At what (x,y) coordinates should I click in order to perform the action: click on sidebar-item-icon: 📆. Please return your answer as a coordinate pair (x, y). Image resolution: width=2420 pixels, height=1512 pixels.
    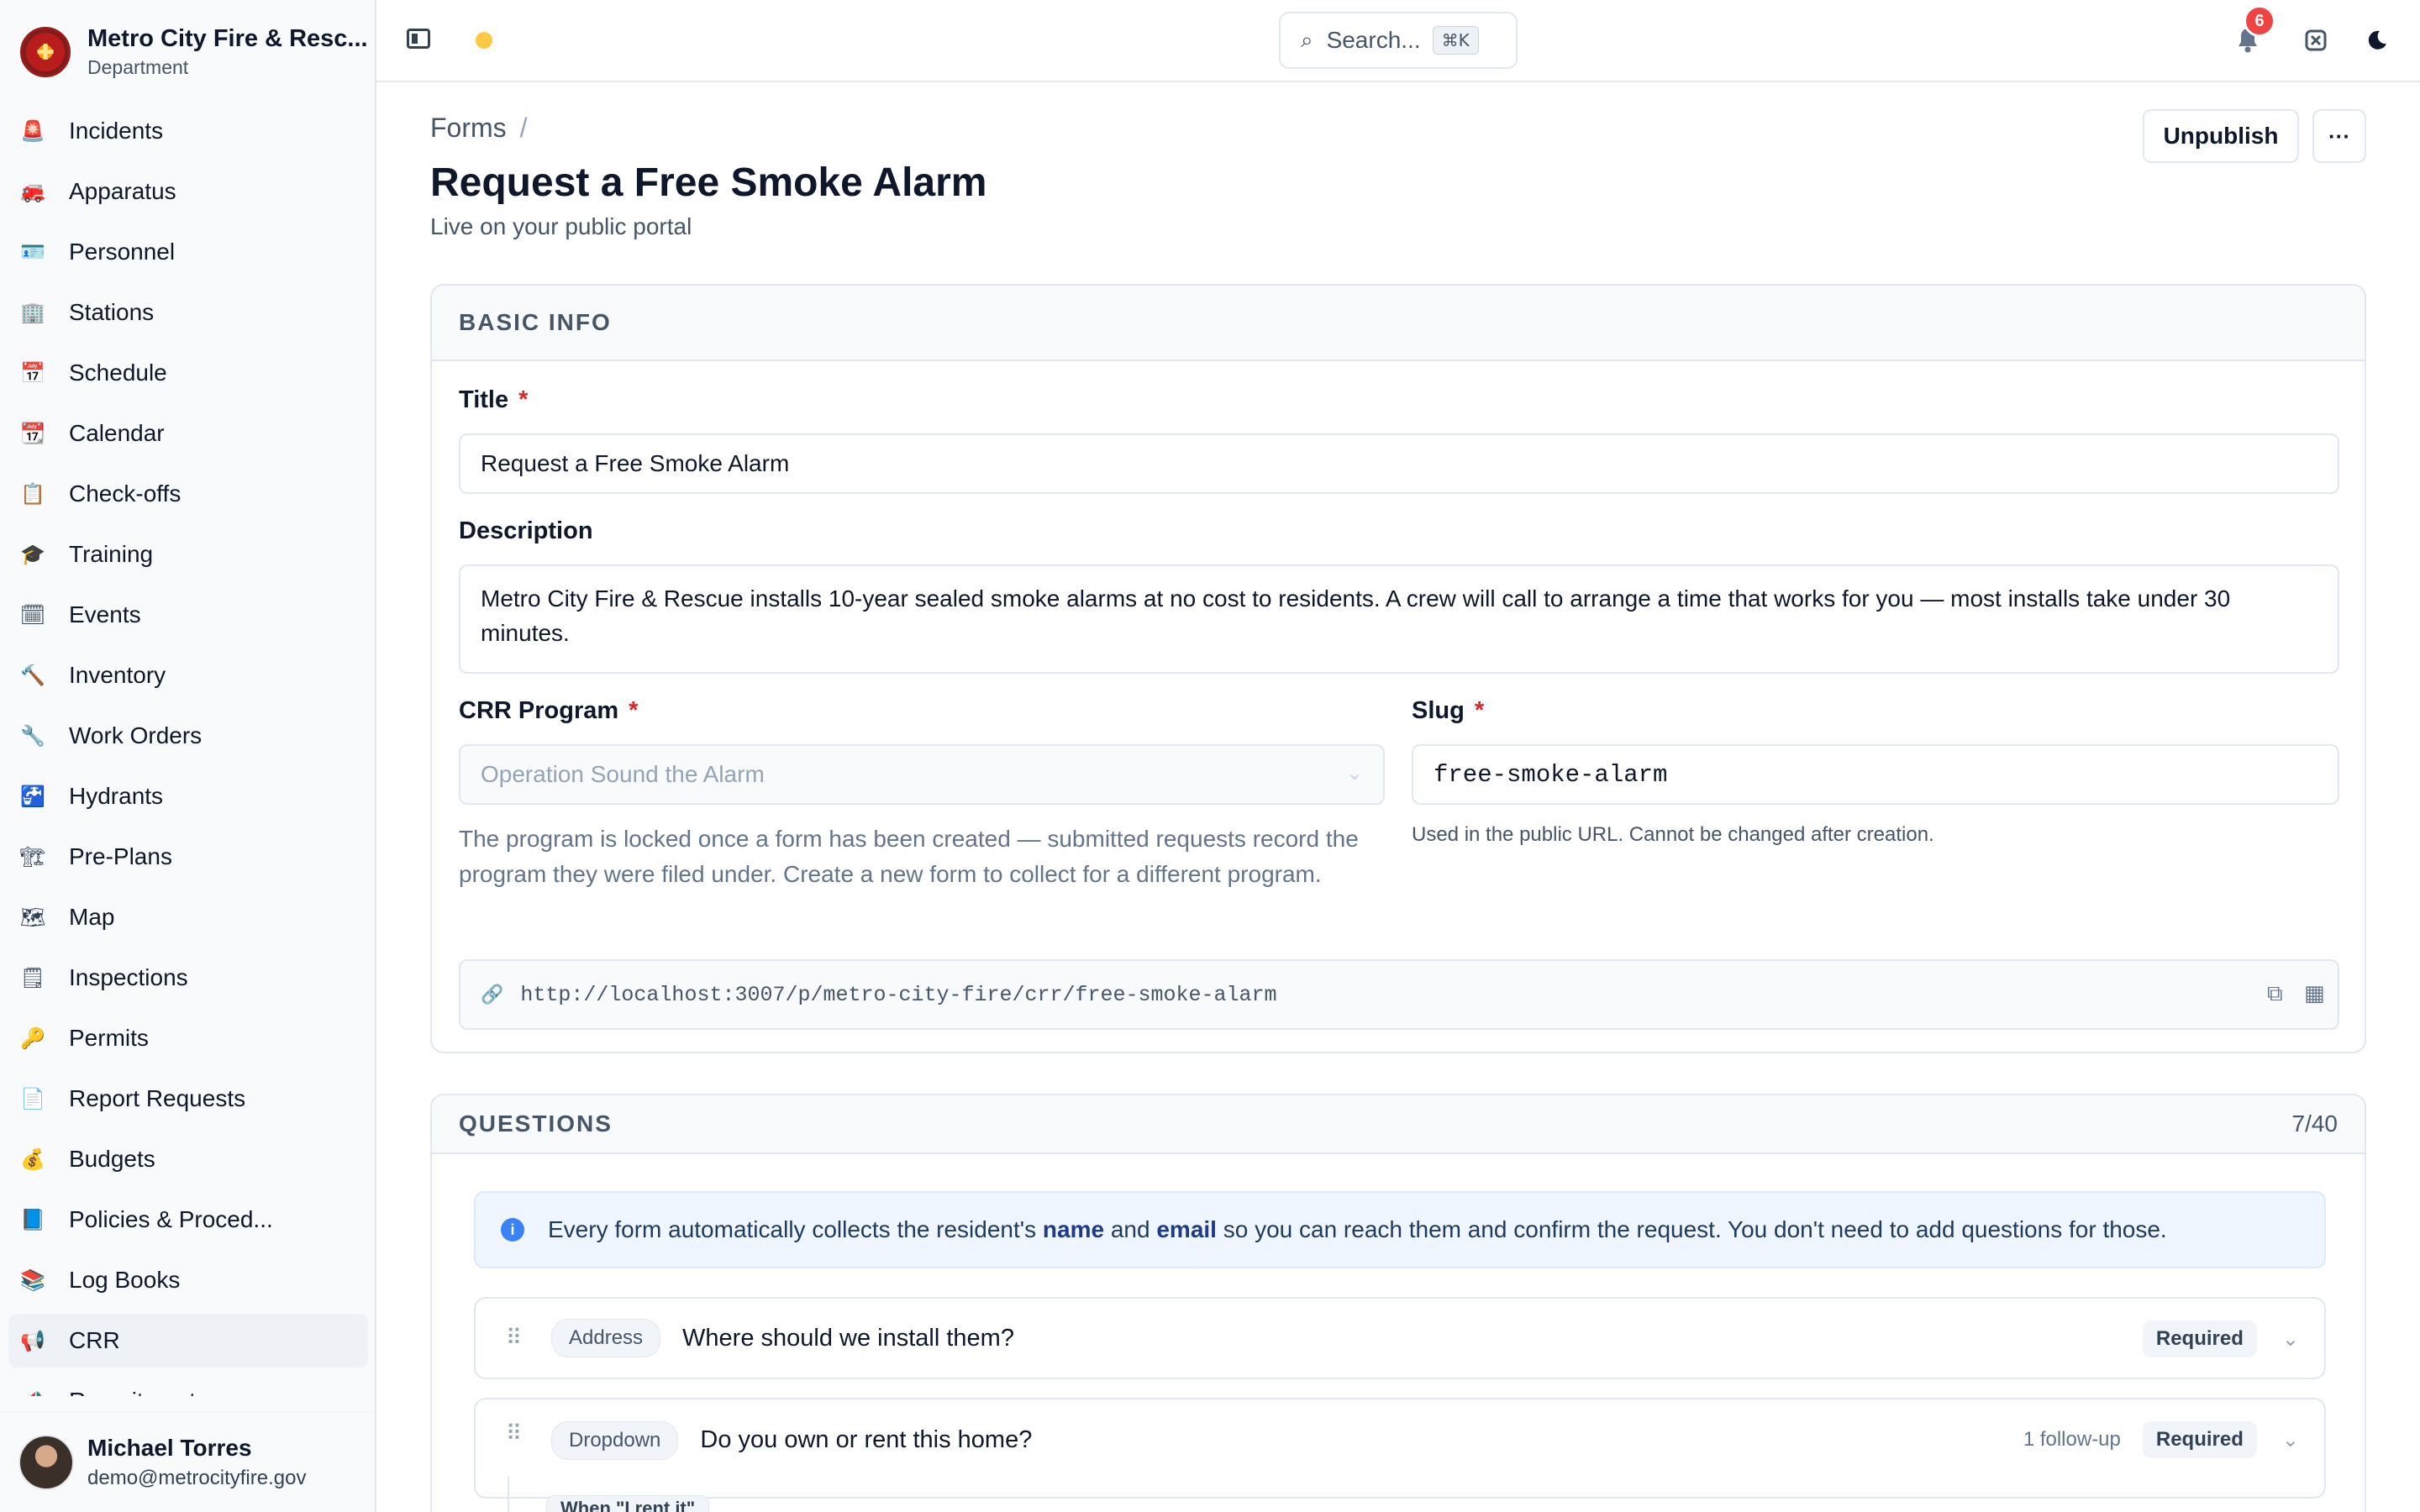
    Looking at the image, I should click on (33, 433).